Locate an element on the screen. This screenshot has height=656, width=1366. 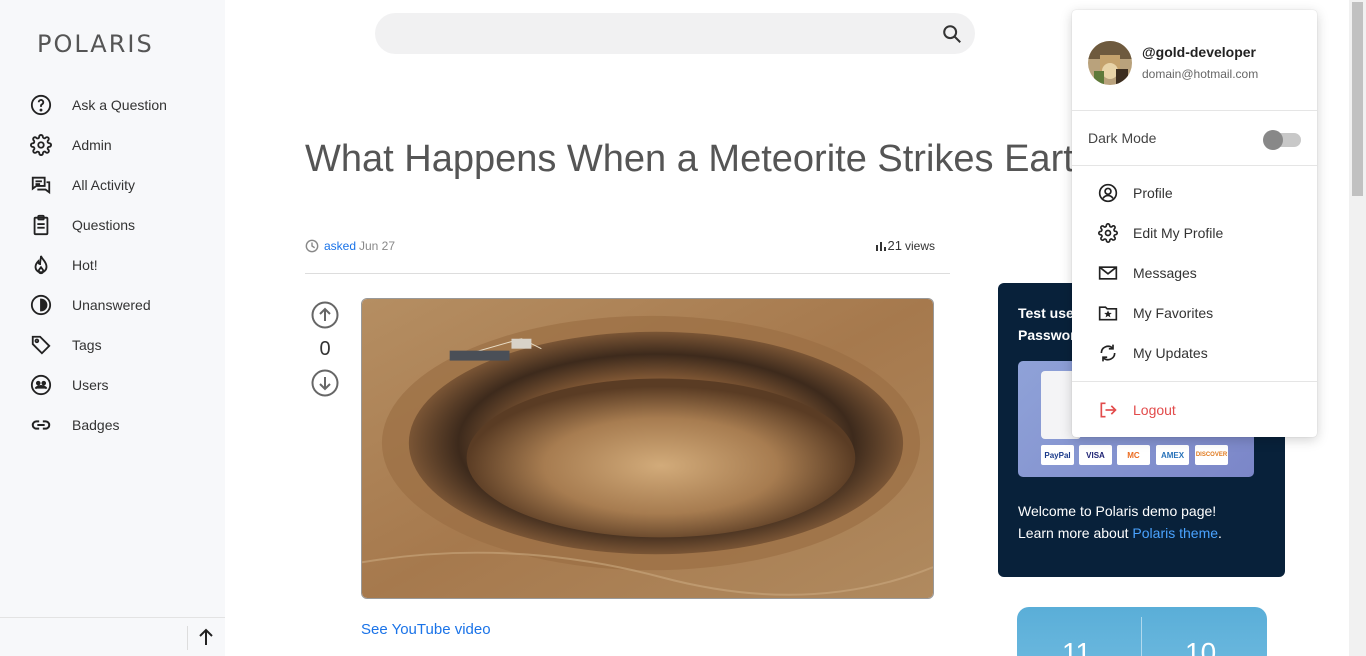
logout-section: Logout is located at coordinates (1194, 409).